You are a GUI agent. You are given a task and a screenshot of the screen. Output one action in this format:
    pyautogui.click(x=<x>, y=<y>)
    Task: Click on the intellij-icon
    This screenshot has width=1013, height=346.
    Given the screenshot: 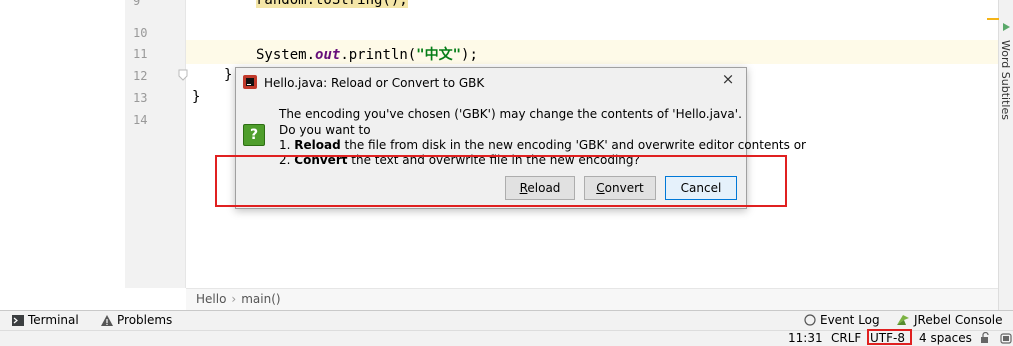 What is the action you would take?
    pyautogui.click(x=250, y=82)
    